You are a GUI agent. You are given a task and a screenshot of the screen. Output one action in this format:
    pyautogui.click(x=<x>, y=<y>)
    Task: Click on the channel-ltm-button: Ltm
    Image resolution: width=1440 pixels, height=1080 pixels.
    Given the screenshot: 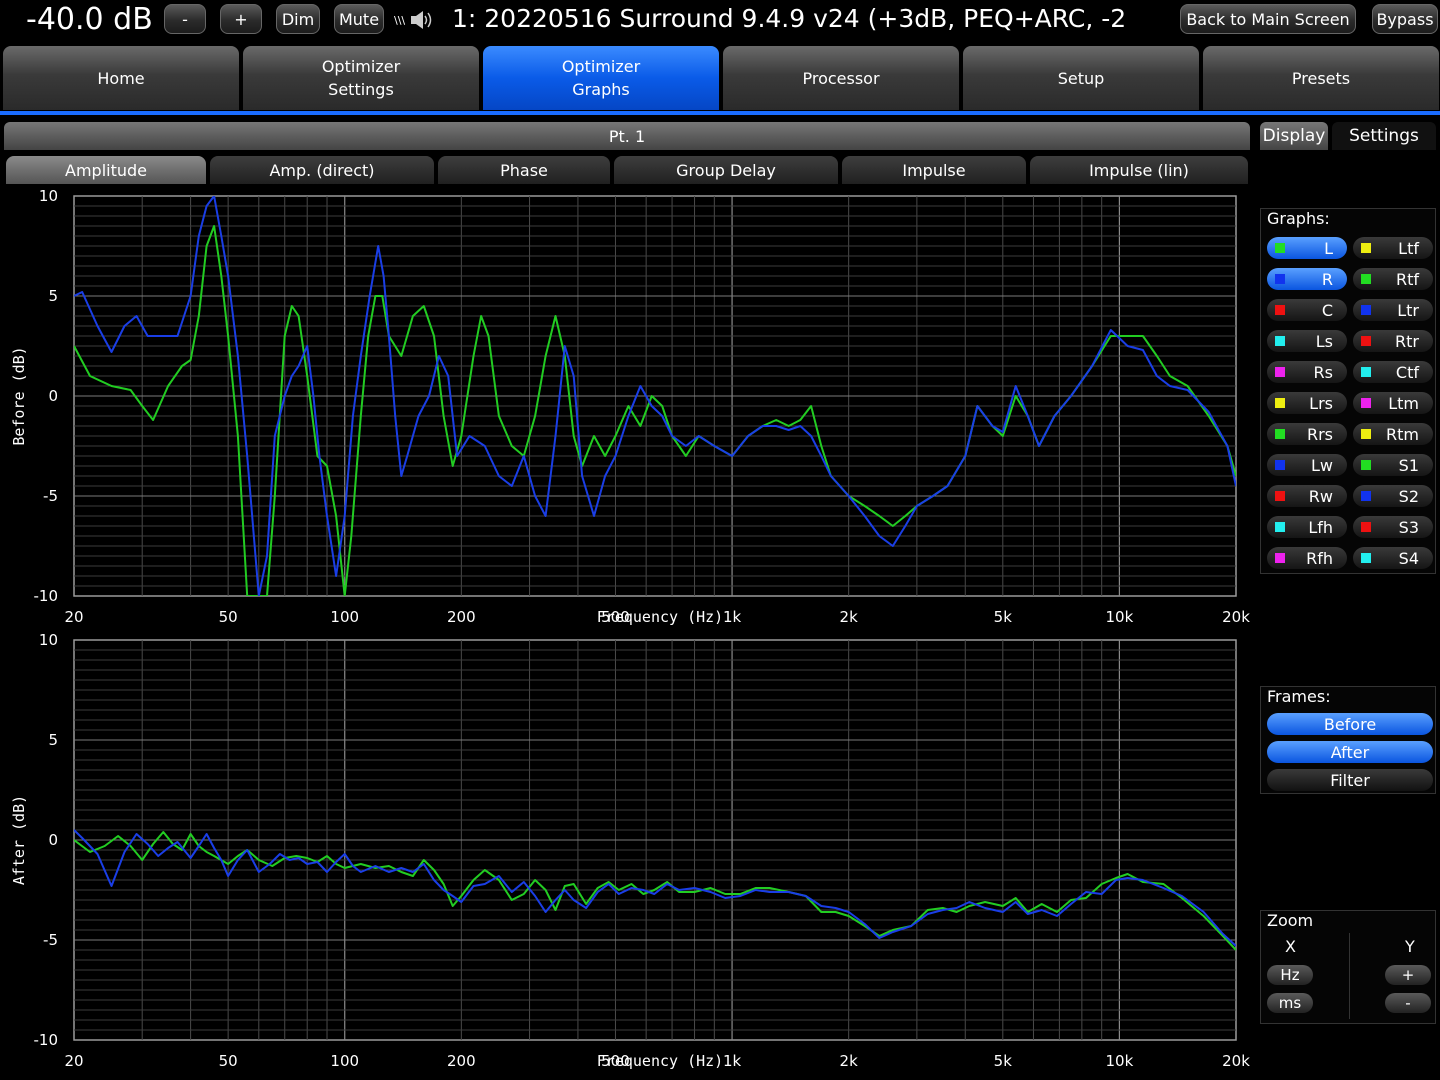 What is the action you would take?
    pyautogui.click(x=1393, y=403)
    